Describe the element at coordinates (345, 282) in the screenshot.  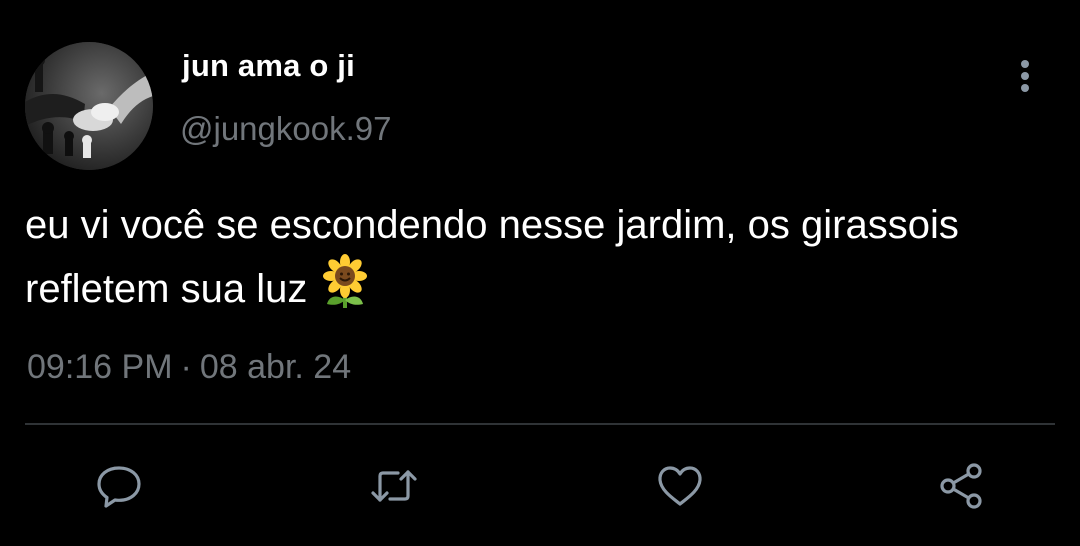
I see `sunflower-emoji-icon` at that location.